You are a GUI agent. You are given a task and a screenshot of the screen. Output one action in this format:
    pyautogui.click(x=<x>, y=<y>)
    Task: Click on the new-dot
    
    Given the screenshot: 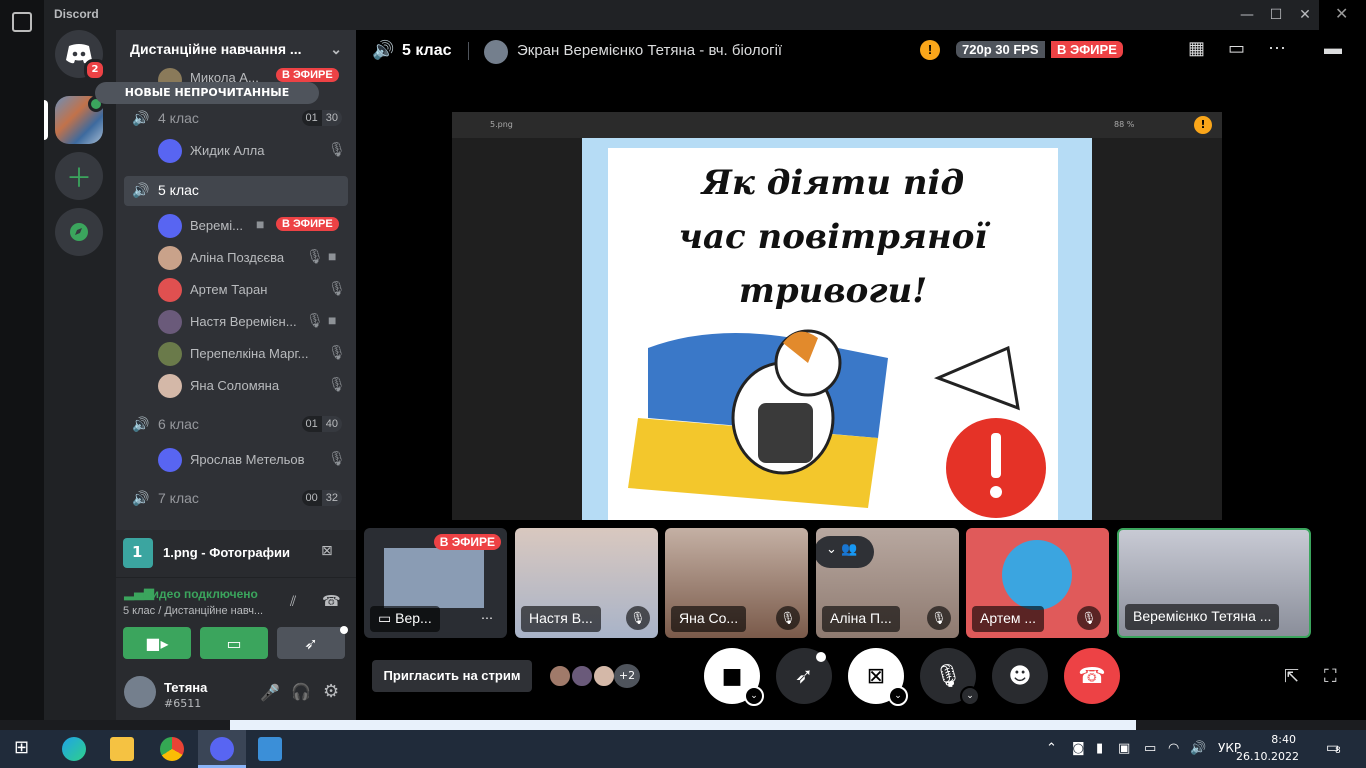 What is the action you would take?
    pyautogui.click(x=344, y=630)
    